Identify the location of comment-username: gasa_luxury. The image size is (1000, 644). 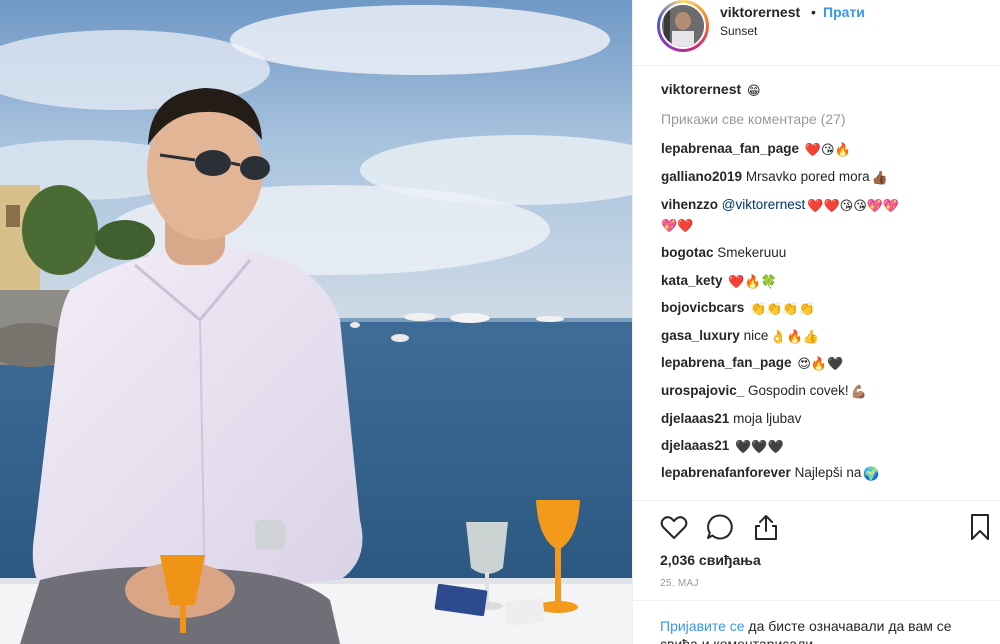
(700, 335).